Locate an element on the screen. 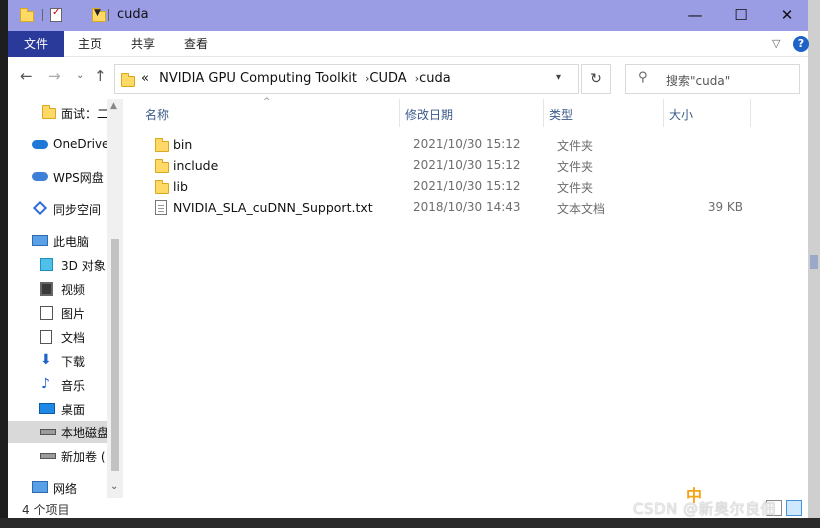 The height and width of the screenshot is (528, 820). large-icons-view-icon is located at coordinates (794, 508).